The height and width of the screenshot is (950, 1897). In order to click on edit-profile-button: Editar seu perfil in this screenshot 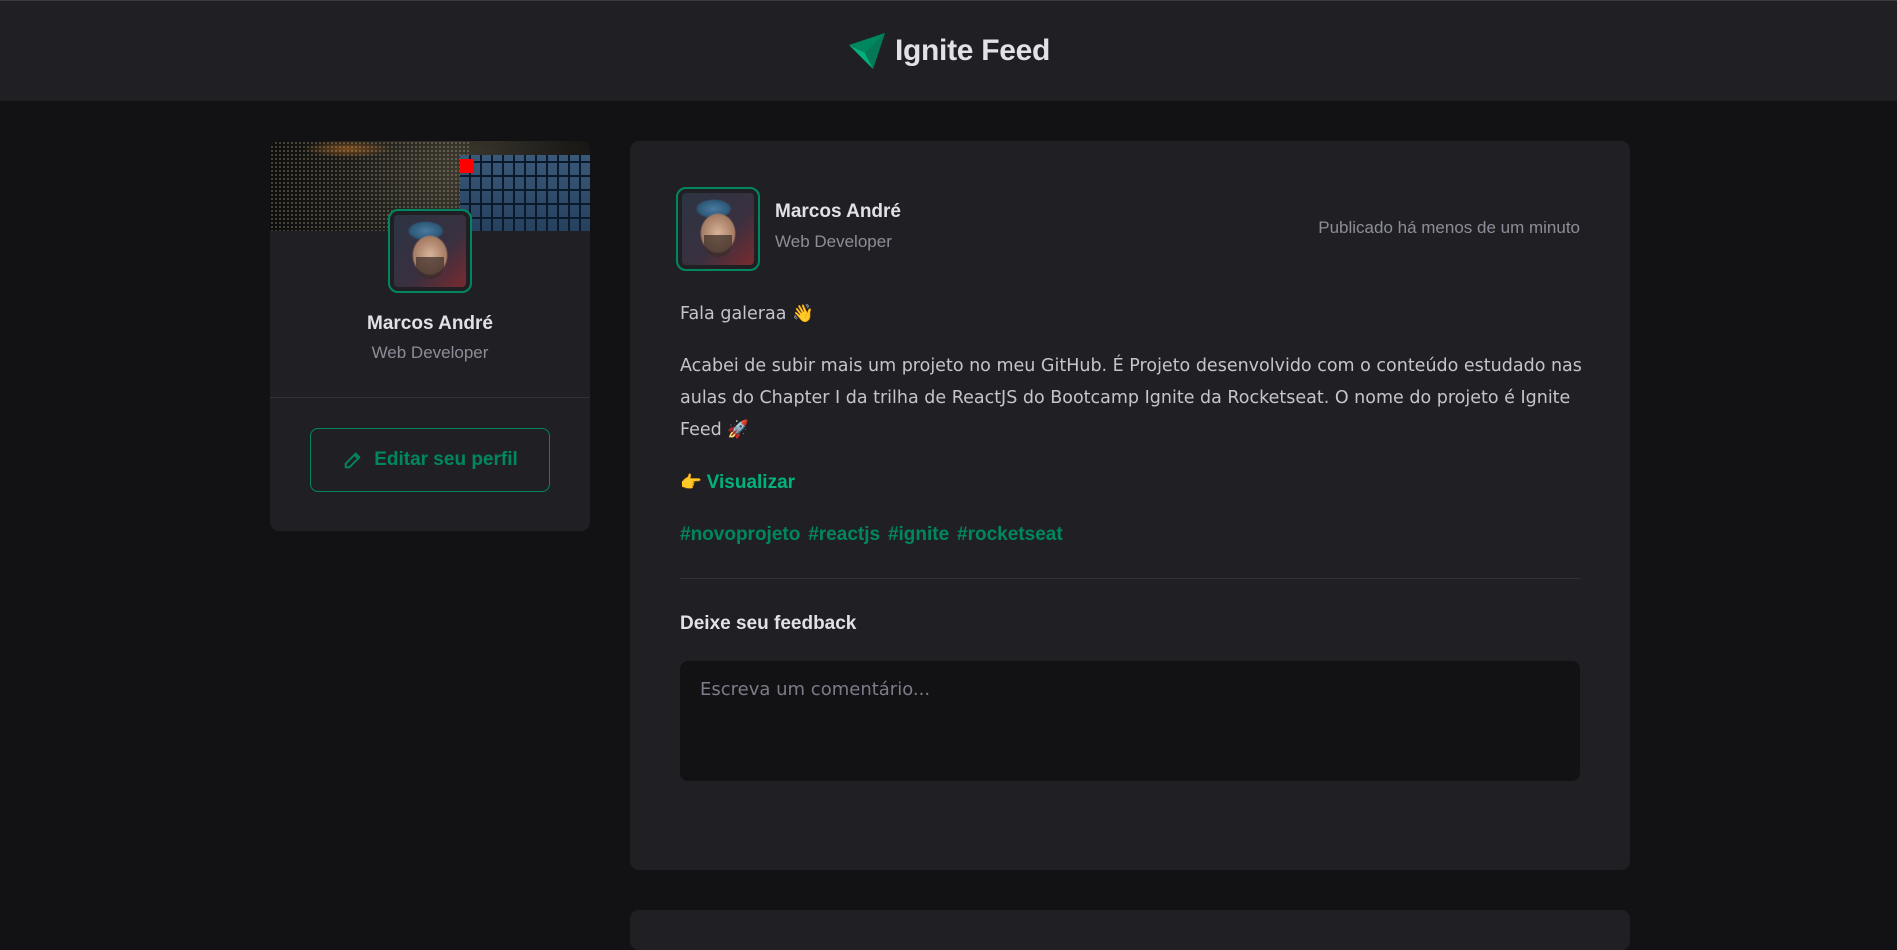, I will do `click(430, 460)`.